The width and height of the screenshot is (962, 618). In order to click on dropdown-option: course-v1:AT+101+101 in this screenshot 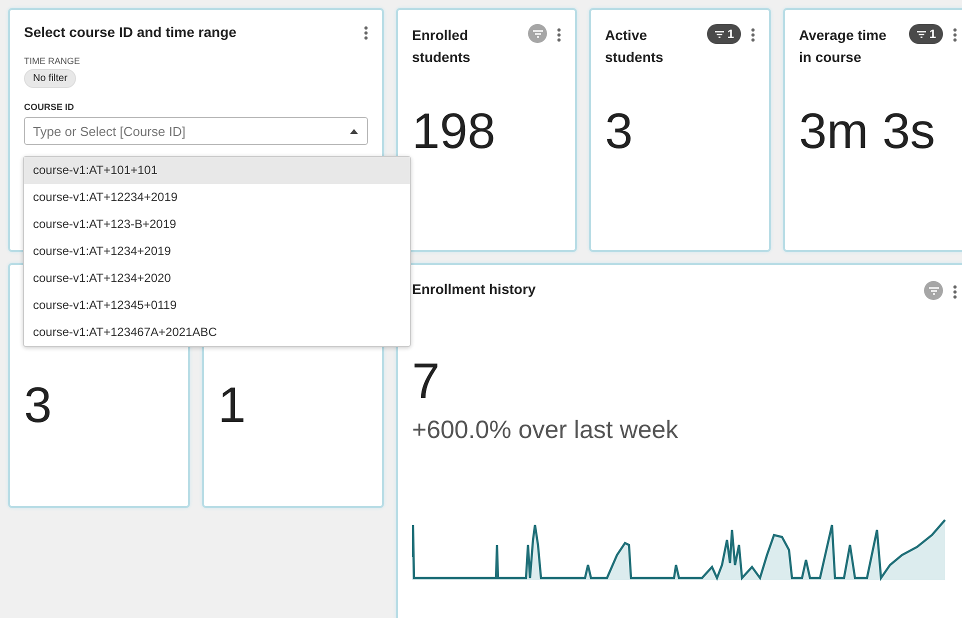, I will do `click(217, 170)`.